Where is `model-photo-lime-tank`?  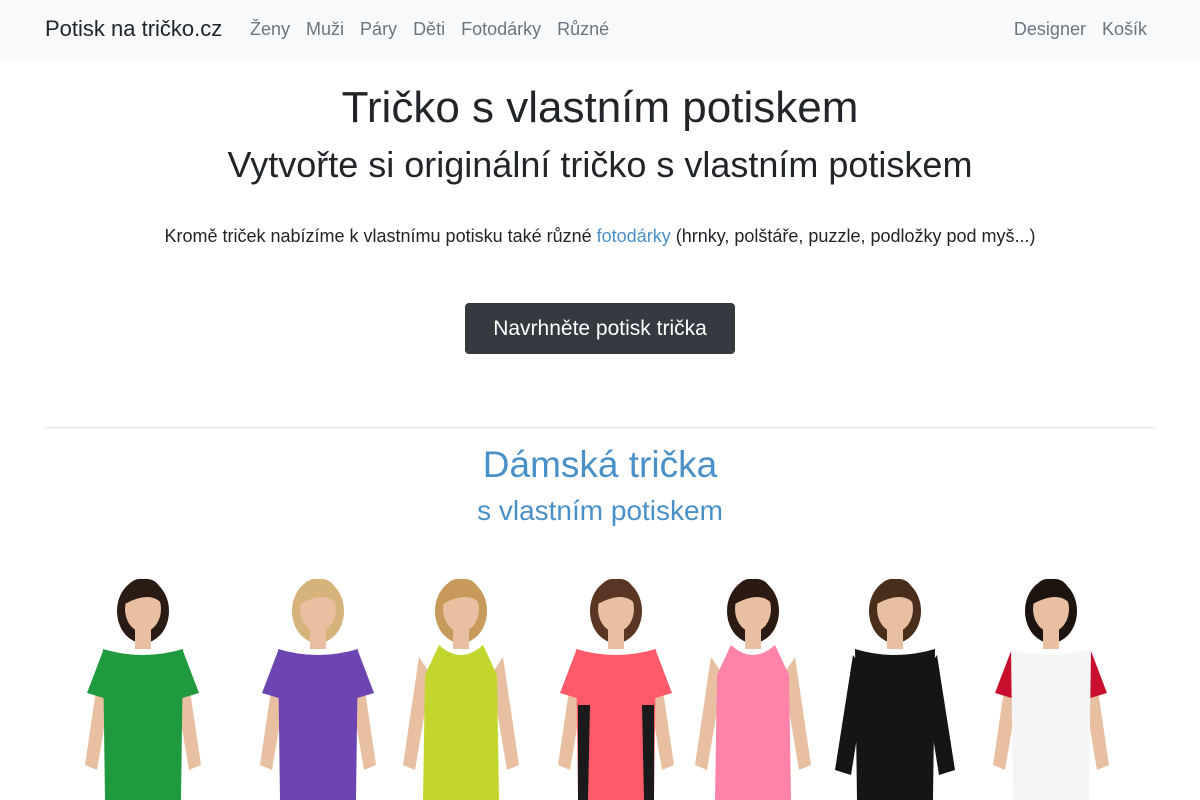 model-photo-lime-tank is located at coordinates (461, 682).